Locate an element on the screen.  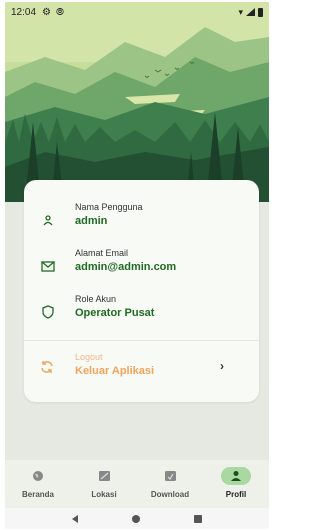
bottom-navigation: Beranda Lokasi Download Profil is located at coordinates (137, 484).